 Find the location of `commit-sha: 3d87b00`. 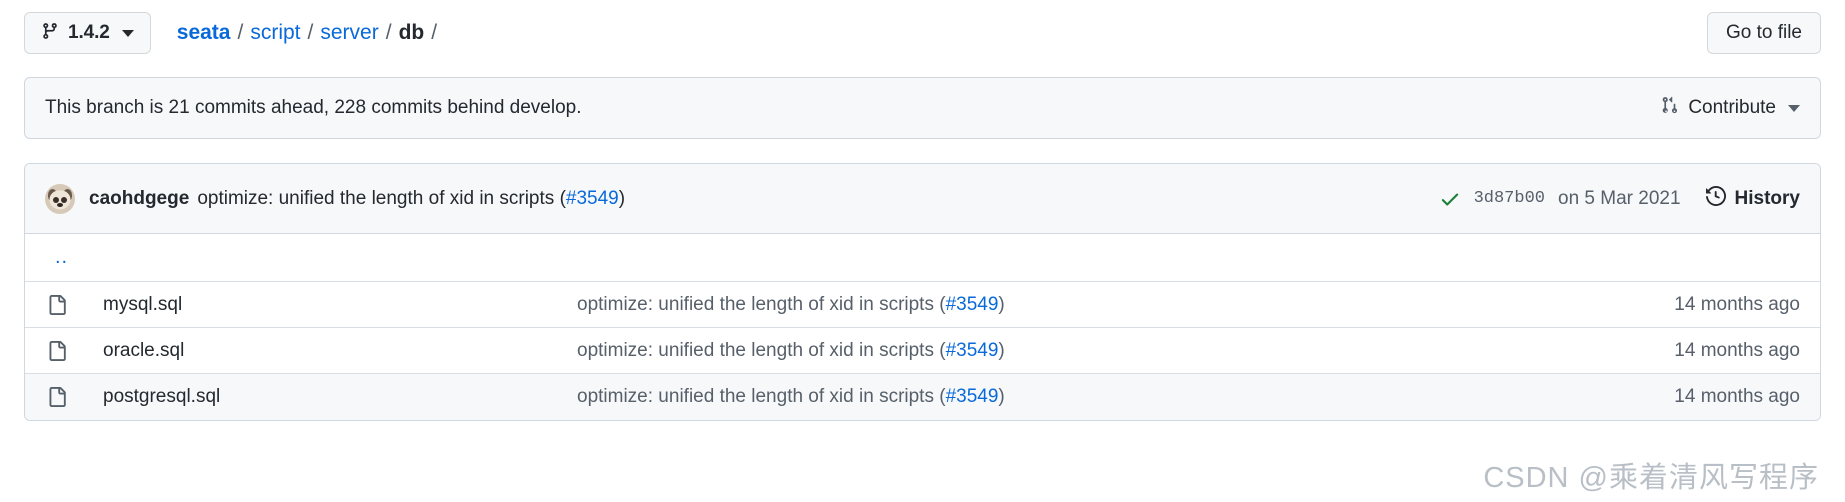

commit-sha: 3d87b00 is located at coordinates (1509, 198).